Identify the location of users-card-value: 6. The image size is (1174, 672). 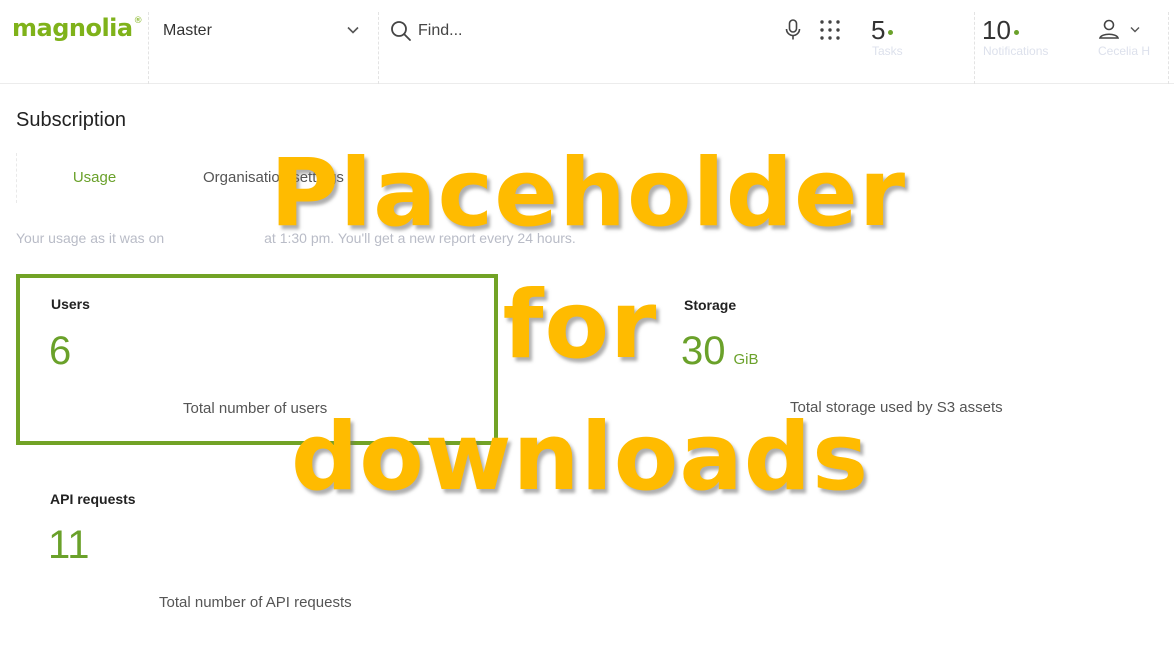
(60, 351).